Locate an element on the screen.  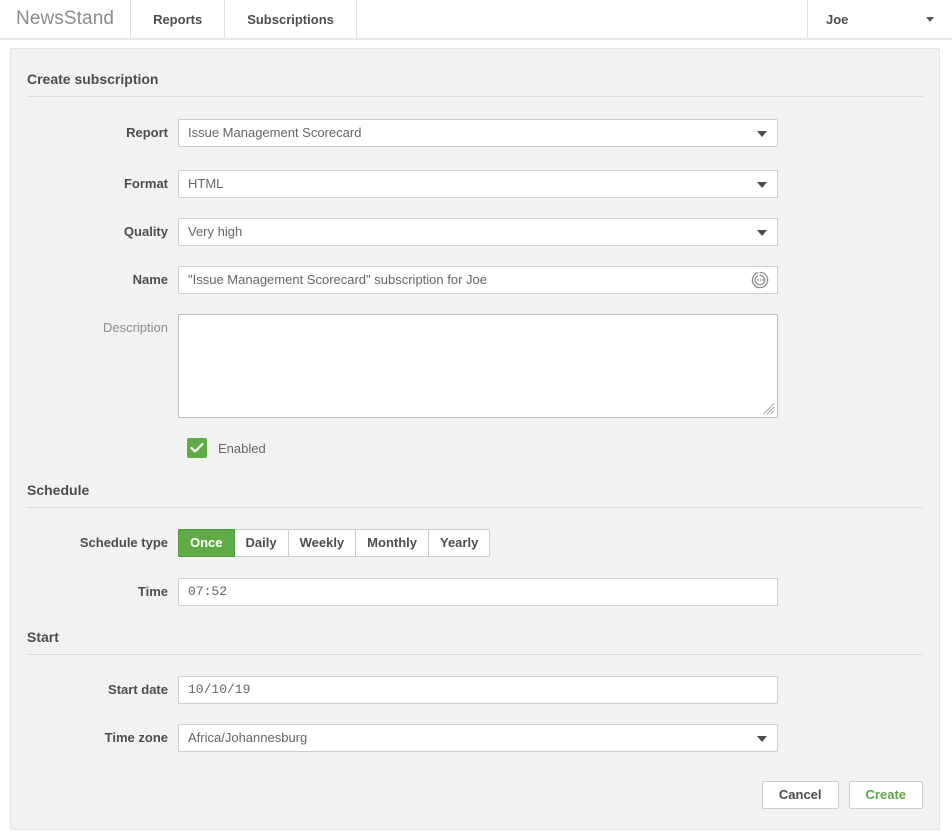
form-row-start-date: Start date 10/10/19 is located at coordinates (475, 690).